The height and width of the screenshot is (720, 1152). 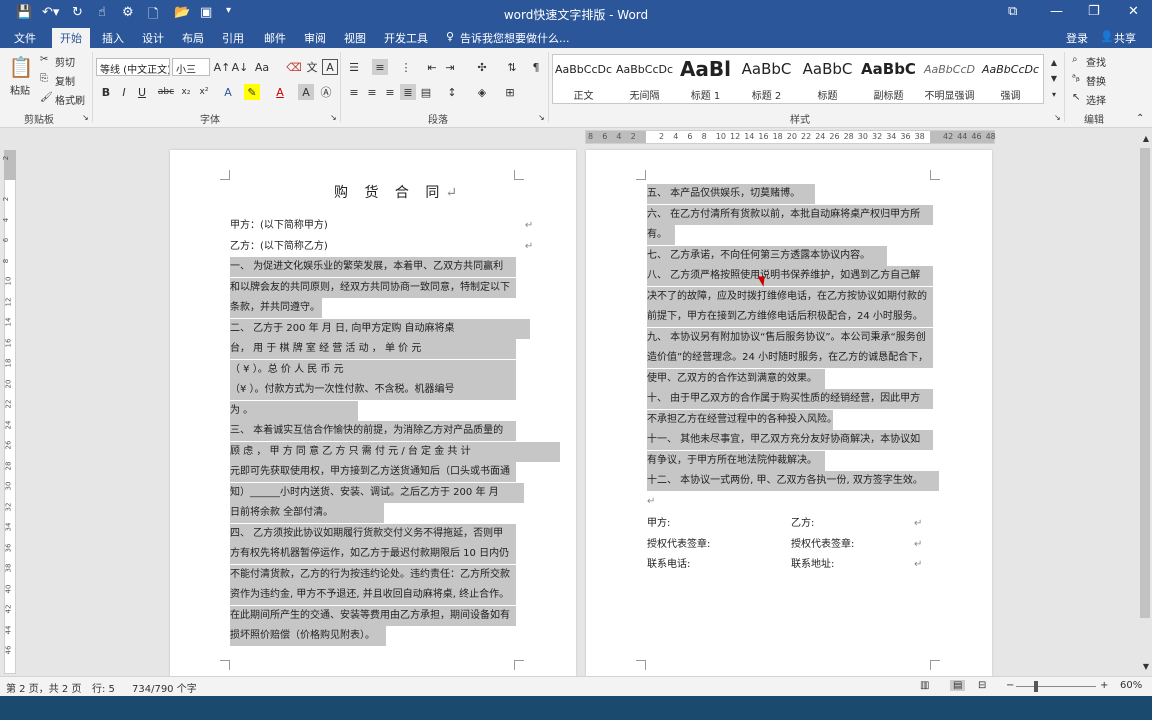 What do you see at coordinates (1096, 80) in the screenshot?
I see `replace-button: 替换` at bounding box center [1096, 80].